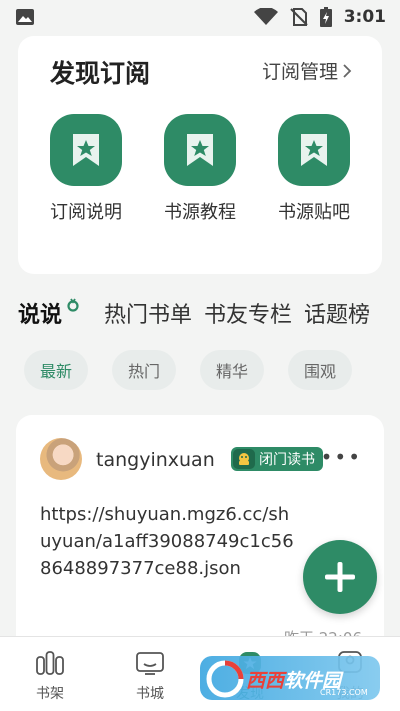 The width and height of the screenshot is (400, 711). What do you see at coordinates (287, 460) in the screenshot?
I see `badge-label: 闭门读书` at bounding box center [287, 460].